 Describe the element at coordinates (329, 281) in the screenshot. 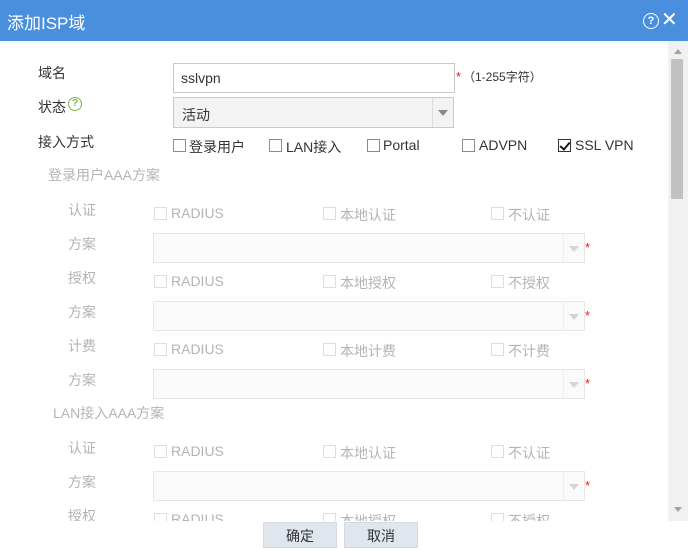

I see `login-authz-local-checkbox` at that location.